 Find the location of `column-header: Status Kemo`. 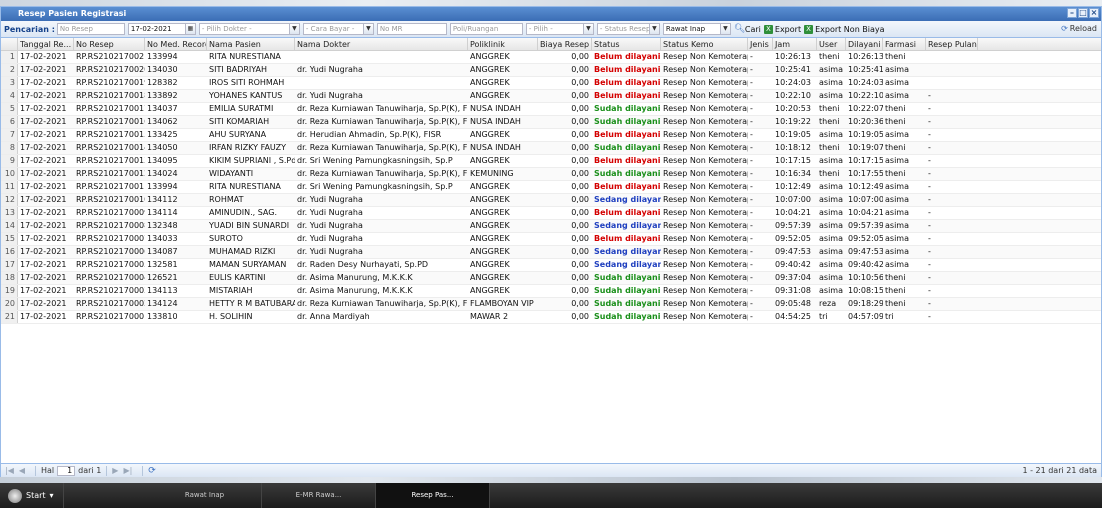

column-header: Status Kemo is located at coordinates (704, 44).